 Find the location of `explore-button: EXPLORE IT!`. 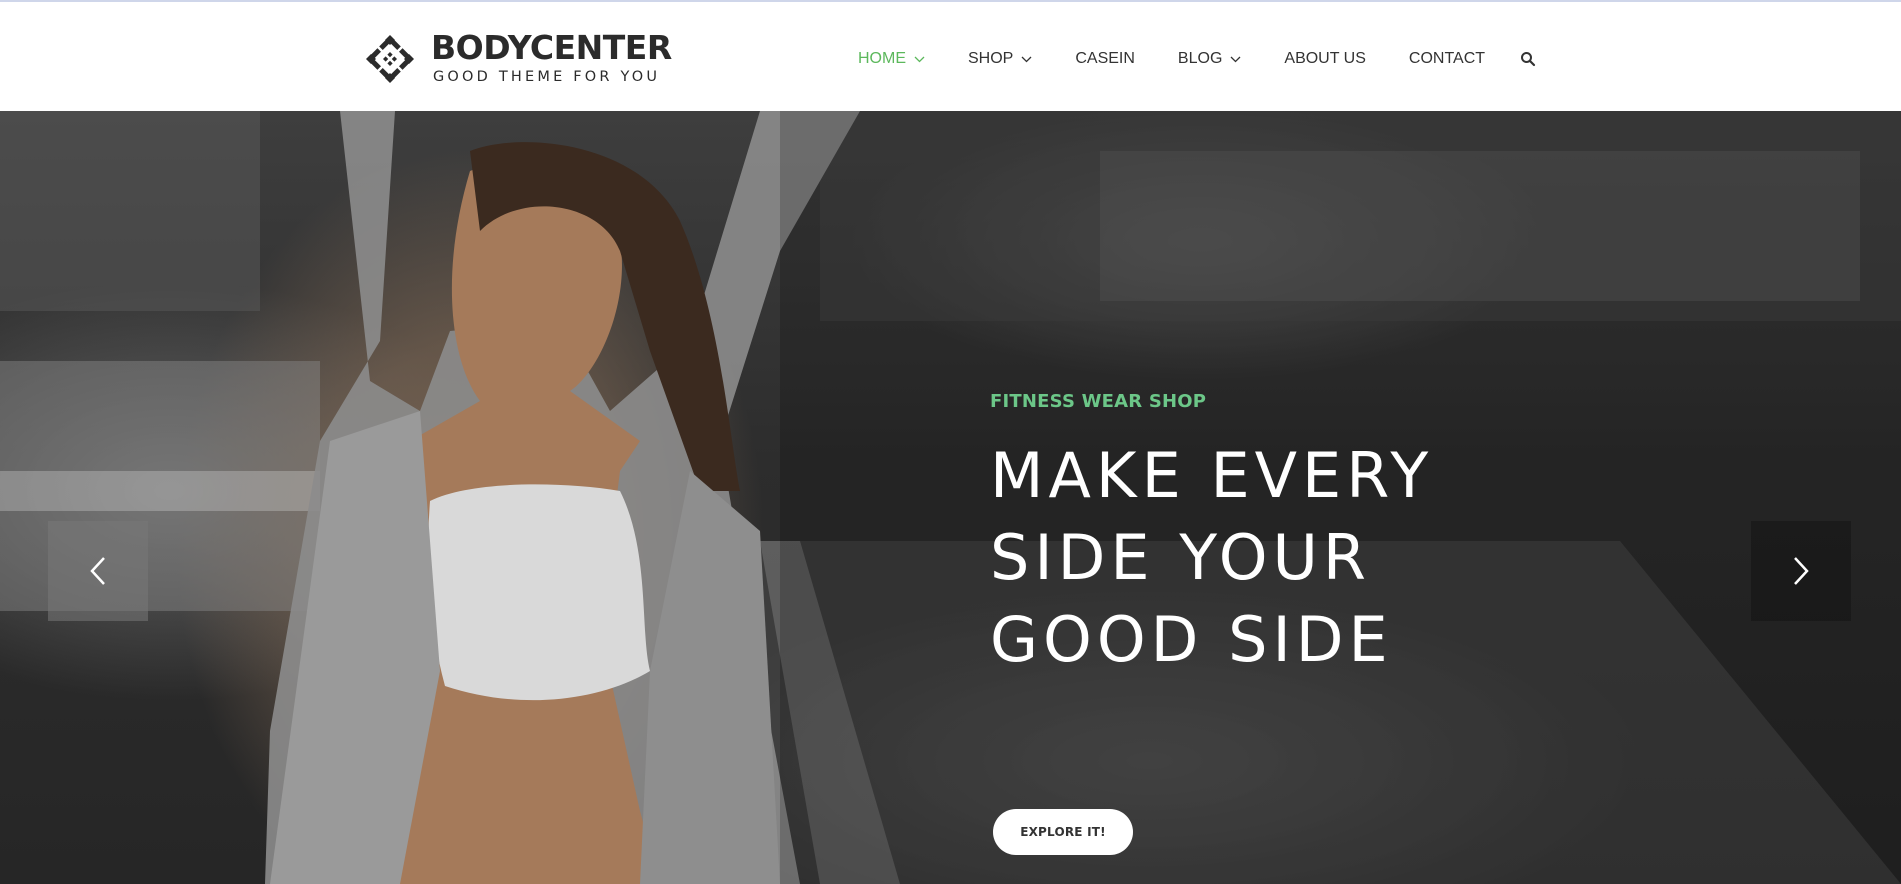

explore-button: EXPLORE IT! is located at coordinates (1063, 832).